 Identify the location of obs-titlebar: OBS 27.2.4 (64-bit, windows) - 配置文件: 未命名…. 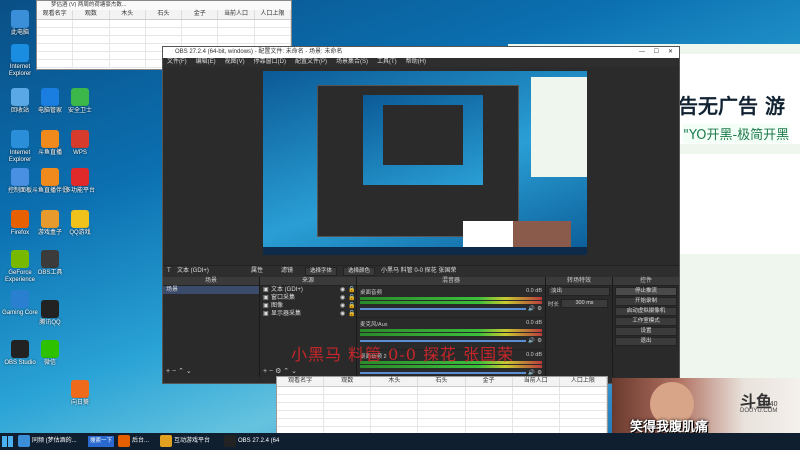
(421, 52).